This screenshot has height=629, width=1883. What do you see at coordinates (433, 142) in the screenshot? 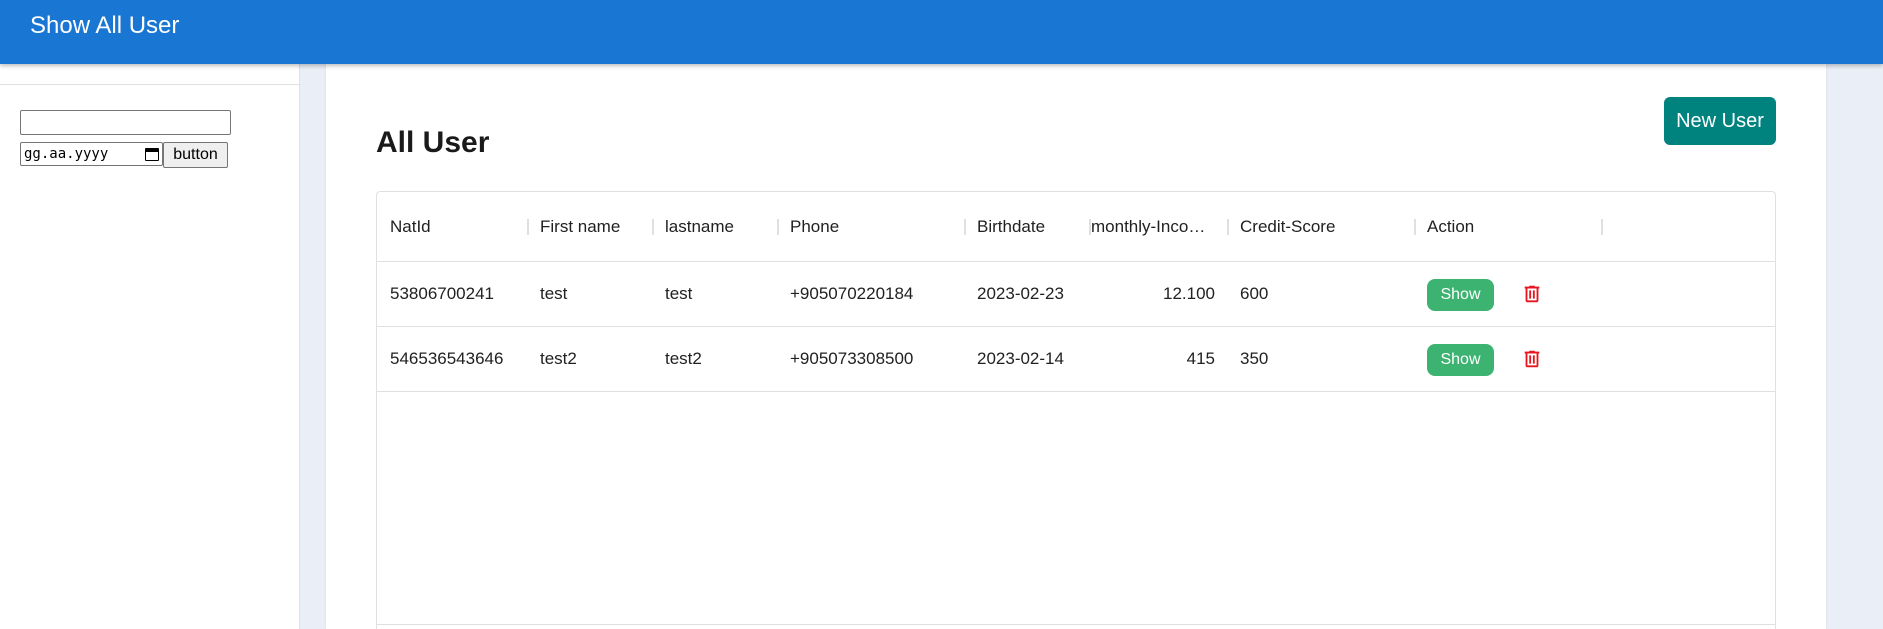
I see `page-title: All User` at bounding box center [433, 142].